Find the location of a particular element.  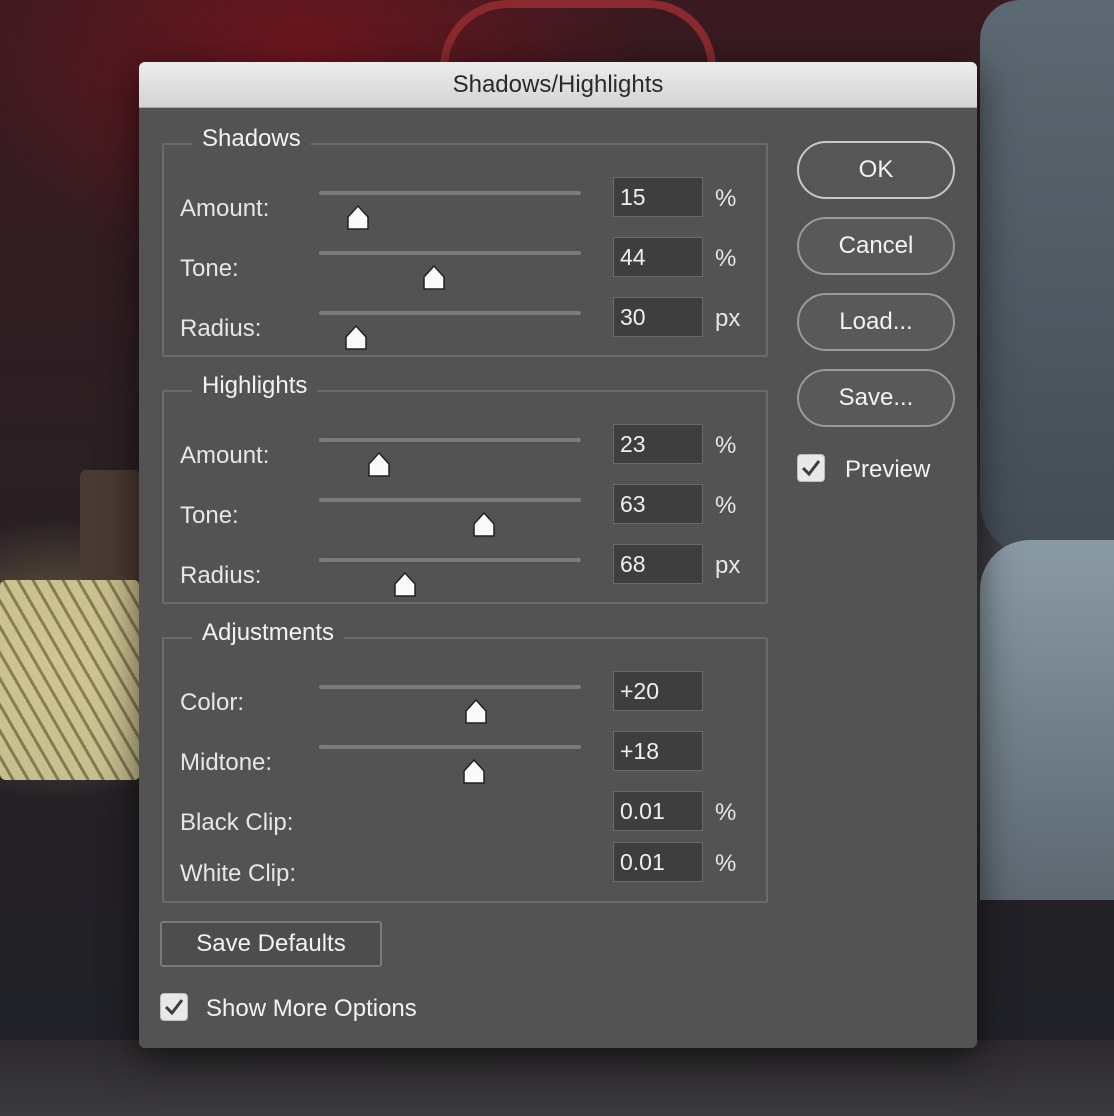

adjustments-white-clip-input: 0.01 is located at coordinates (658, 862).